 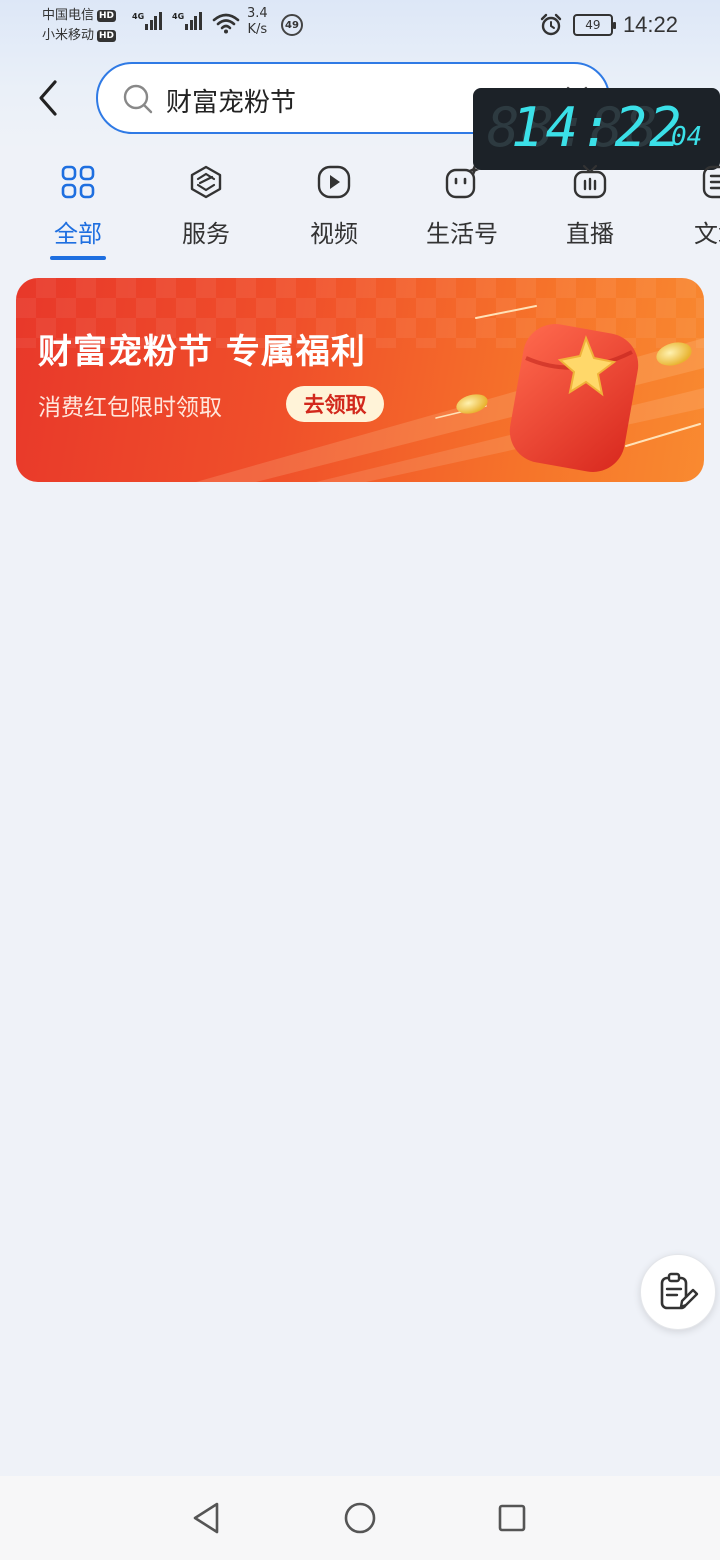 I want to click on active-tab-indicator, so click(x=78, y=258).